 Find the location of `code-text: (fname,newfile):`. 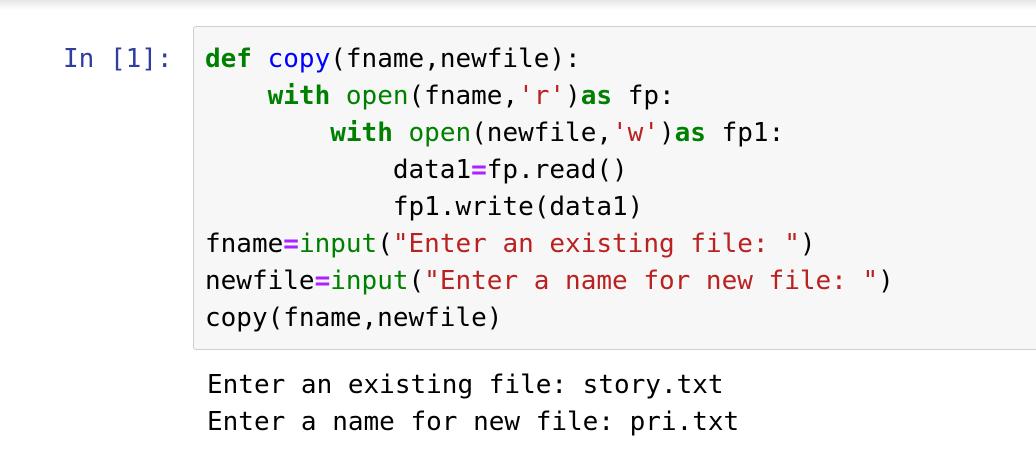

code-text: (fname,newfile): is located at coordinates (455, 59).